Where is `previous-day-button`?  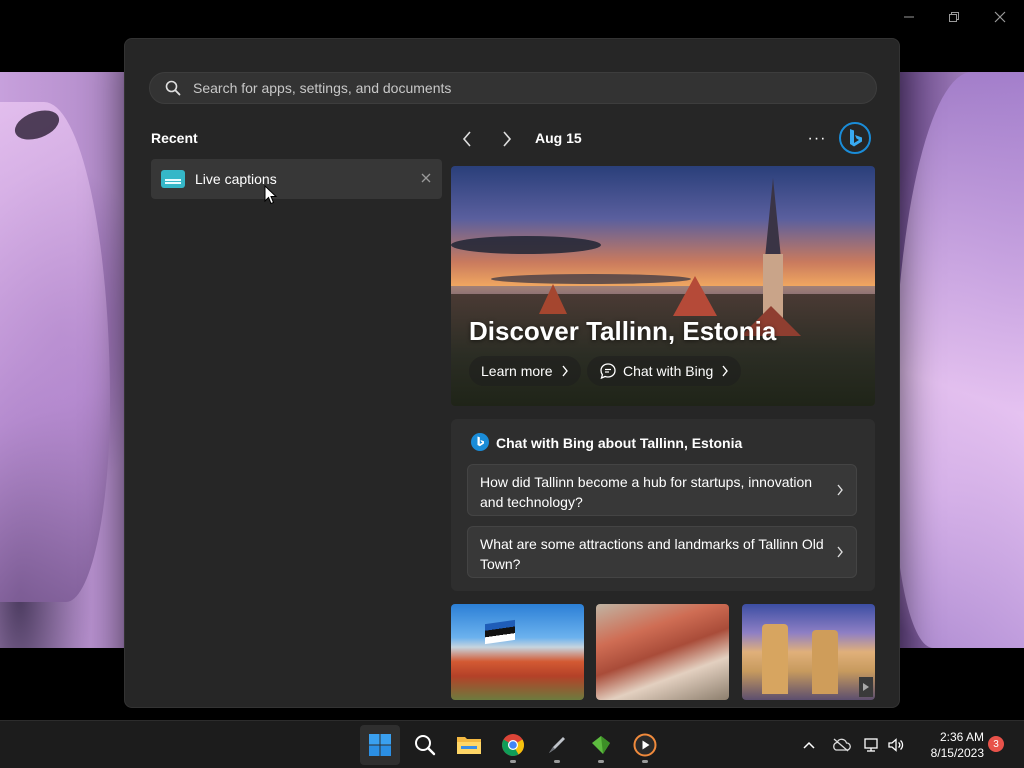 previous-day-button is located at coordinates (467, 139).